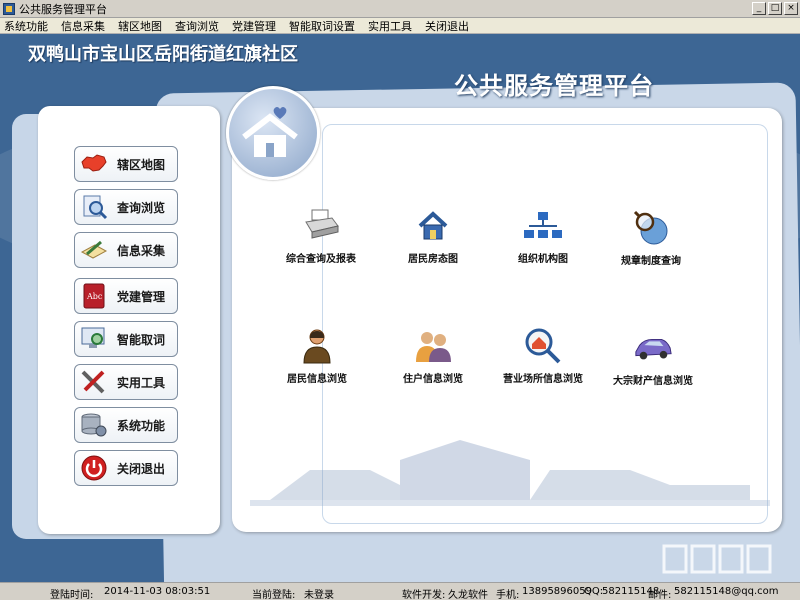 Image resolution: width=800 pixels, height=600 pixels. Describe the element at coordinates (433, 259) in the screenshot. I see `function-label: 居民房态图` at that location.